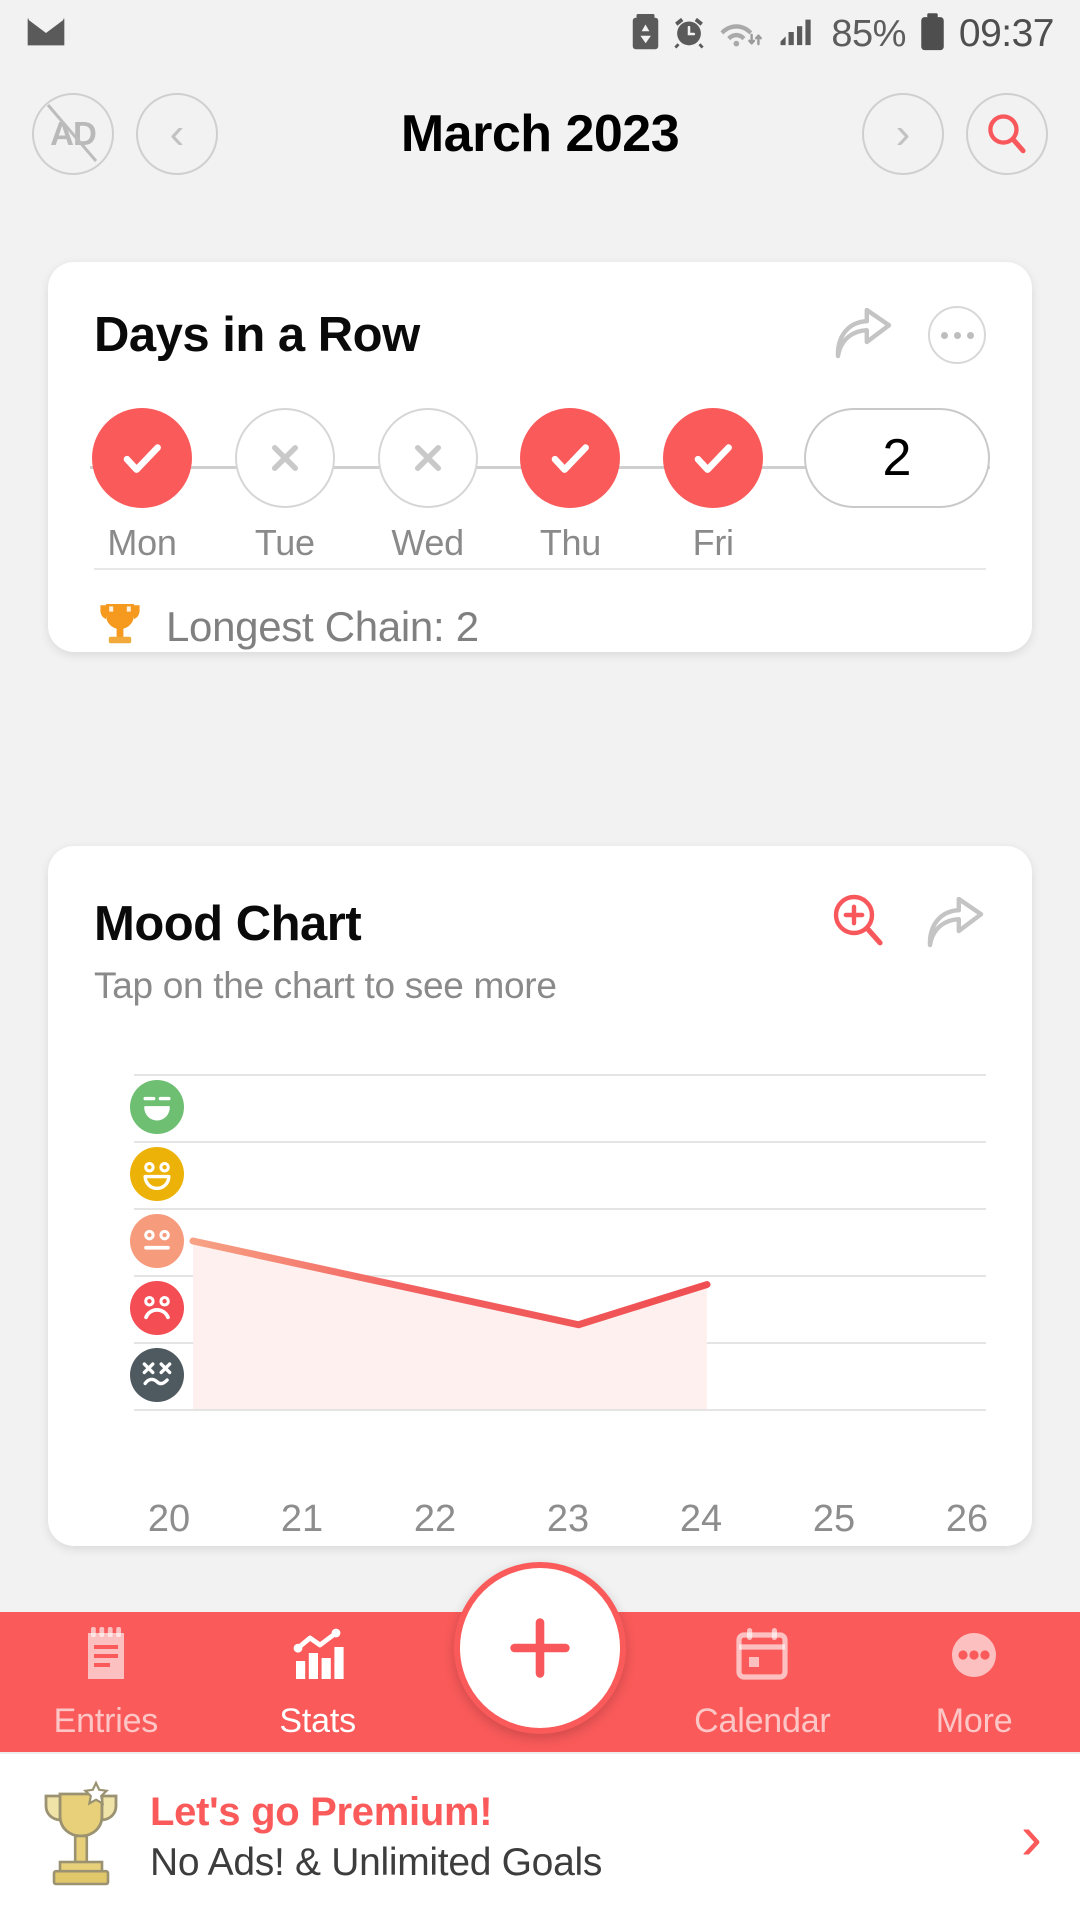 This screenshot has width=1080, height=1920. I want to click on more-options-icon, so click(957, 335).